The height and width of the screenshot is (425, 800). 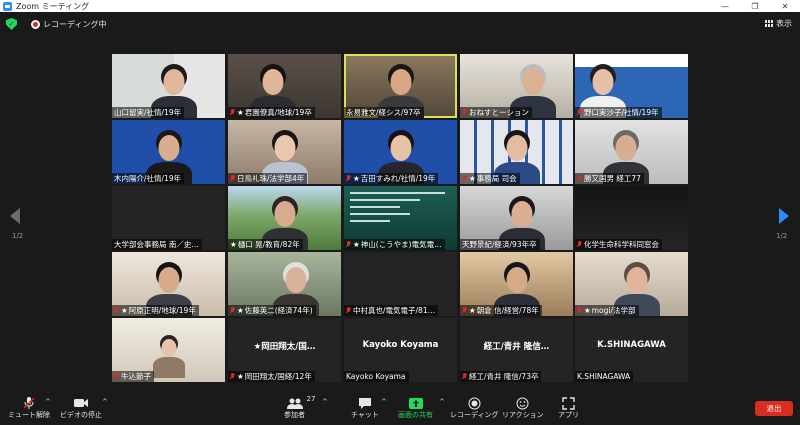 I want to click on apps-button: アプリ, so click(x=568, y=408).